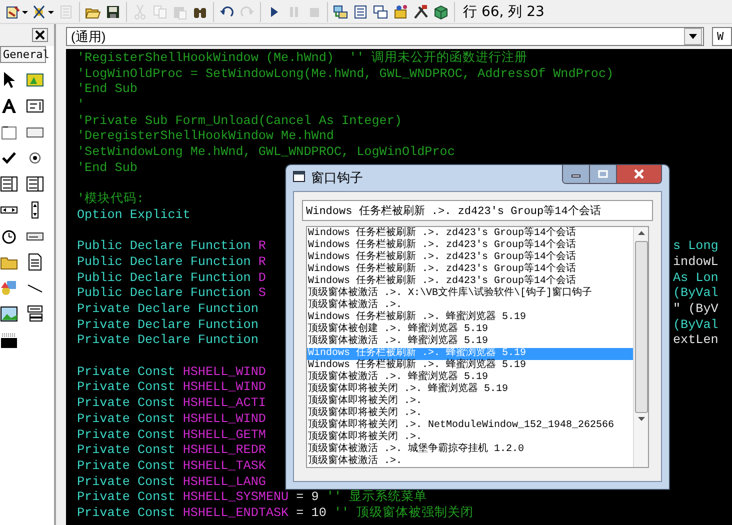 The height and width of the screenshot is (525, 732). Describe the element at coordinates (477, 210) in the screenshot. I see `message-field: Windows 任务栏被刷新 .>. zd423's Group等14个会话` at that location.